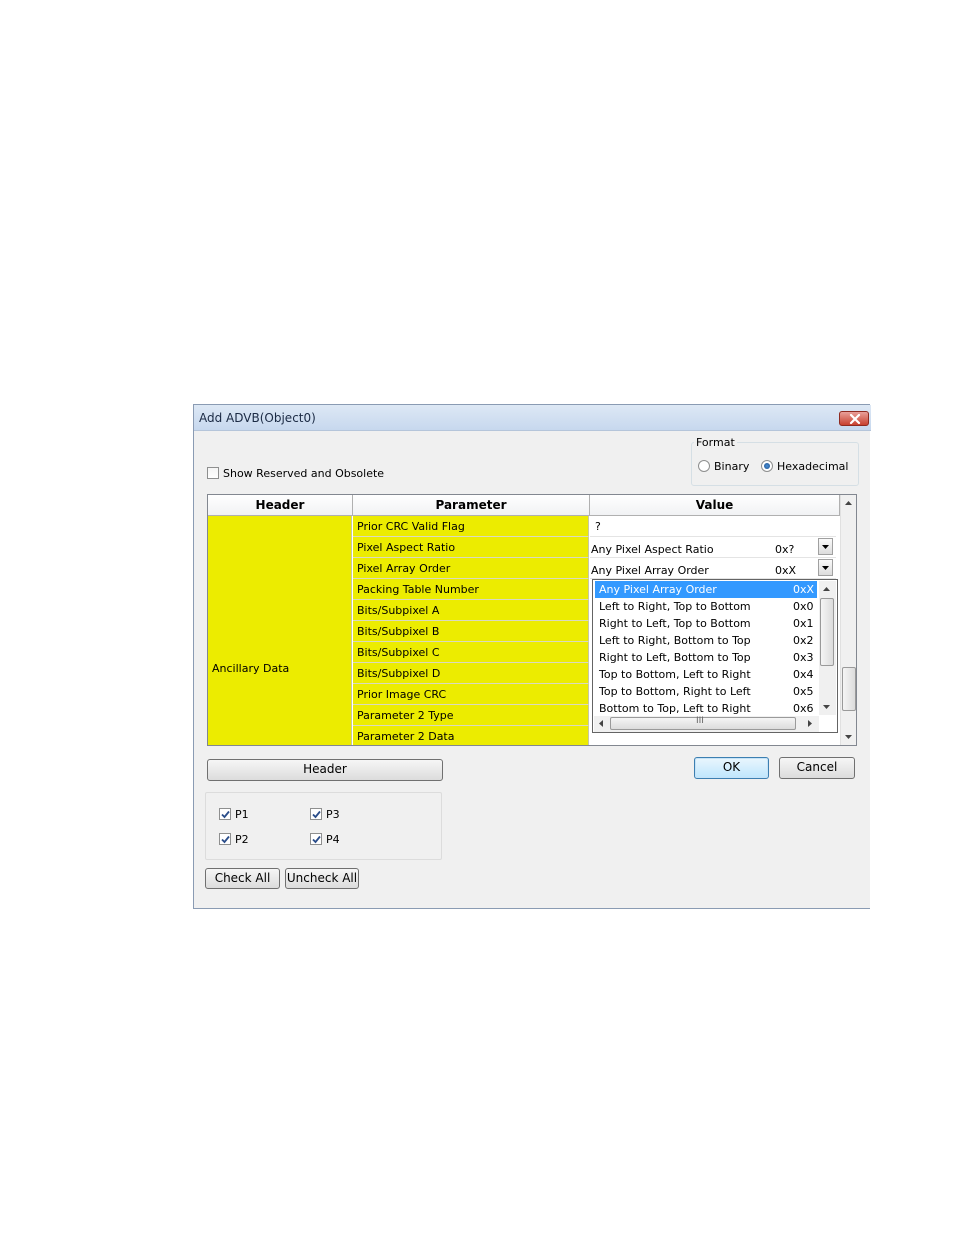 This screenshot has width=954, height=1235. What do you see at coordinates (826, 707) in the screenshot?
I see `scroll-down-icon` at bounding box center [826, 707].